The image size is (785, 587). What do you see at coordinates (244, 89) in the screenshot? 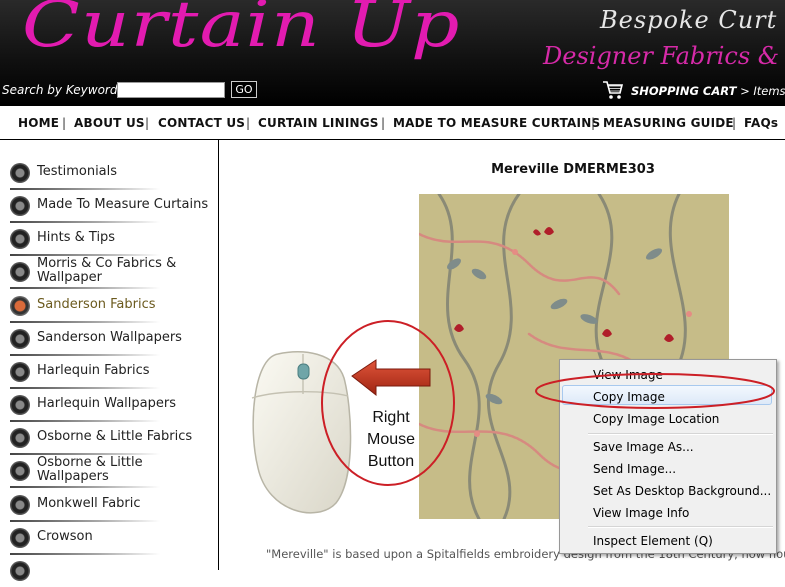
I see `search-go-button: GO` at bounding box center [244, 89].